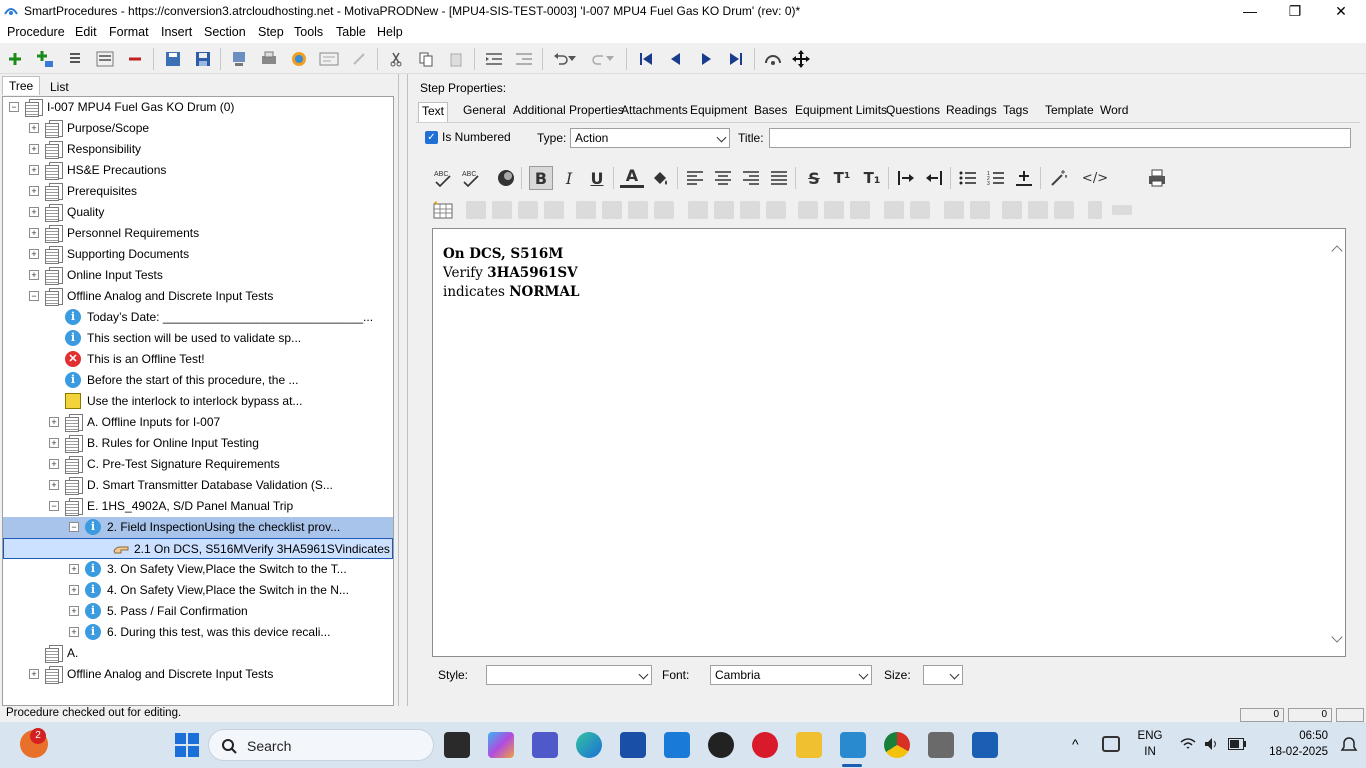 This screenshot has height=768, width=1366. What do you see at coordinates (677, 745) in the screenshot?
I see `power-automate-icon` at bounding box center [677, 745].